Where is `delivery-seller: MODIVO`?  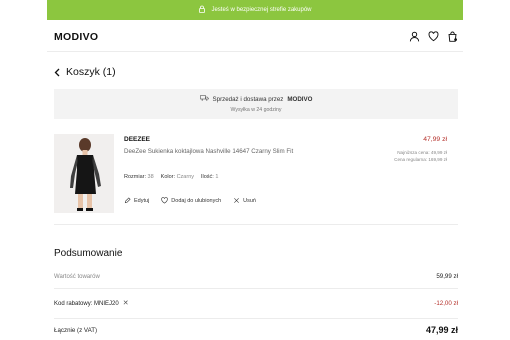
delivery-seller: MODIVO is located at coordinates (300, 99).